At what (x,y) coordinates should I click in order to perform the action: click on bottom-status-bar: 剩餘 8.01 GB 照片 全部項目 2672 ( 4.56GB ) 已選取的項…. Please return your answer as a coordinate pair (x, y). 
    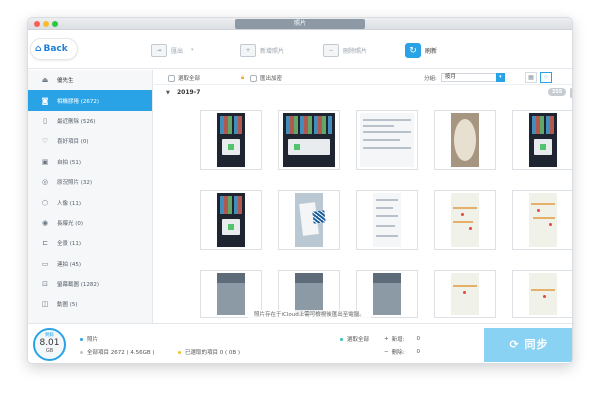
    Looking at the image, I should click on (300, 343).